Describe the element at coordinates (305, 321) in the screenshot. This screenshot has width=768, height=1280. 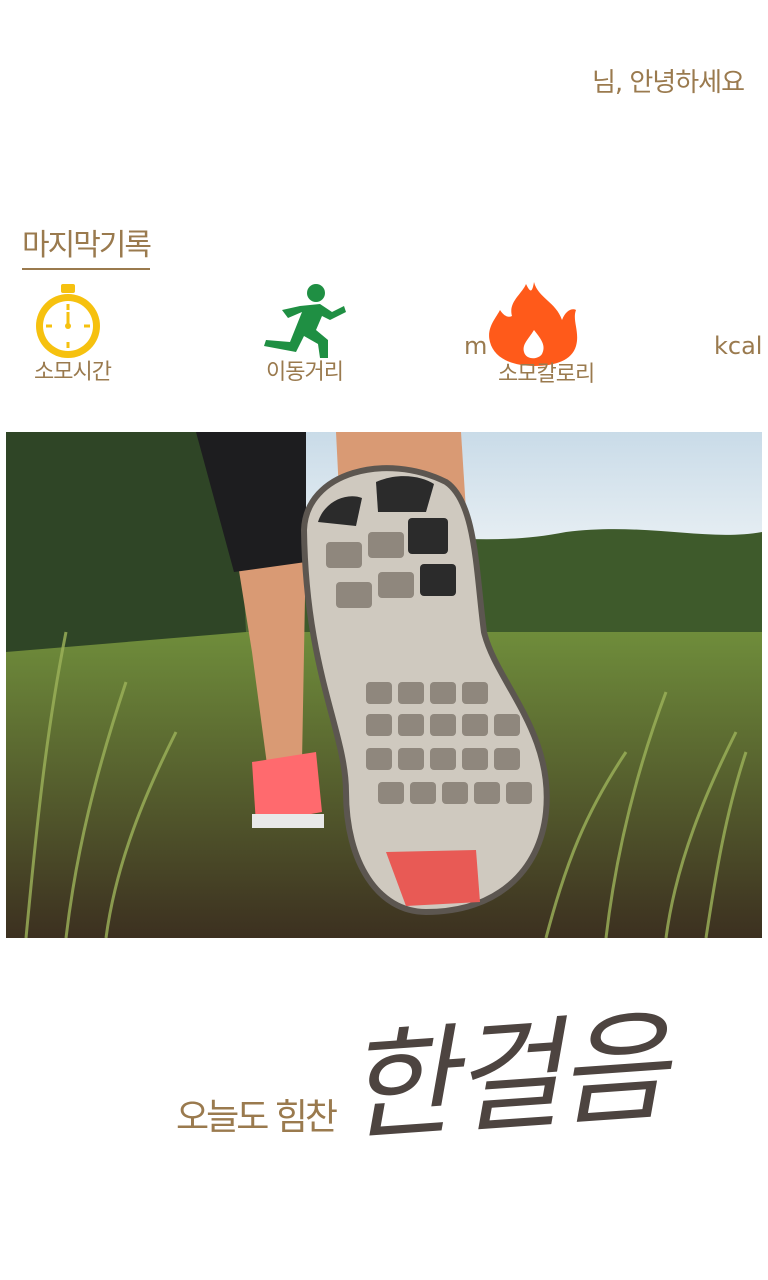
I see `runner-icon` at that location.